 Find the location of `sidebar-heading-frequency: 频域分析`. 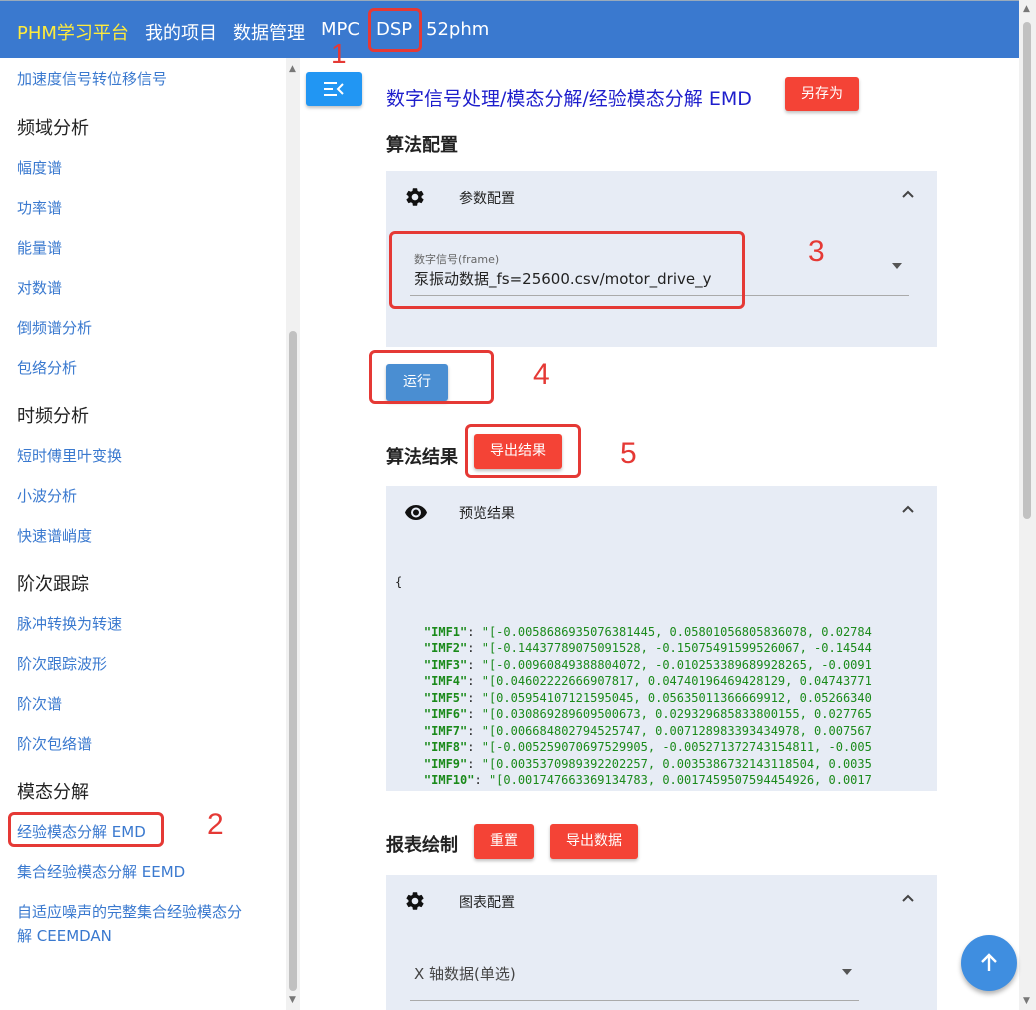

sidebar-heading-frequency: 频域分析 is located at coordinates (53, 128).